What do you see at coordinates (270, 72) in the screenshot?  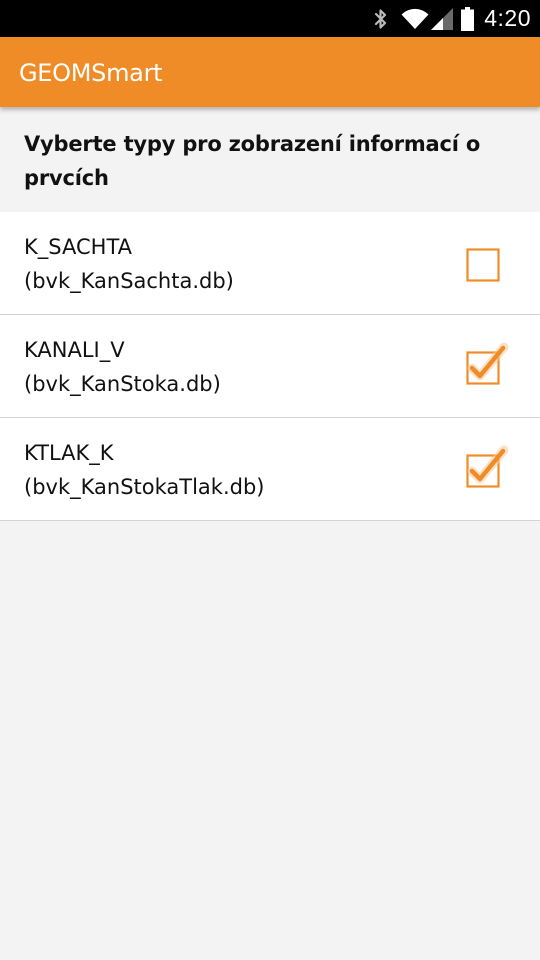 I see `app-bar: GEOMSmart` at bounding box center [270, 72].